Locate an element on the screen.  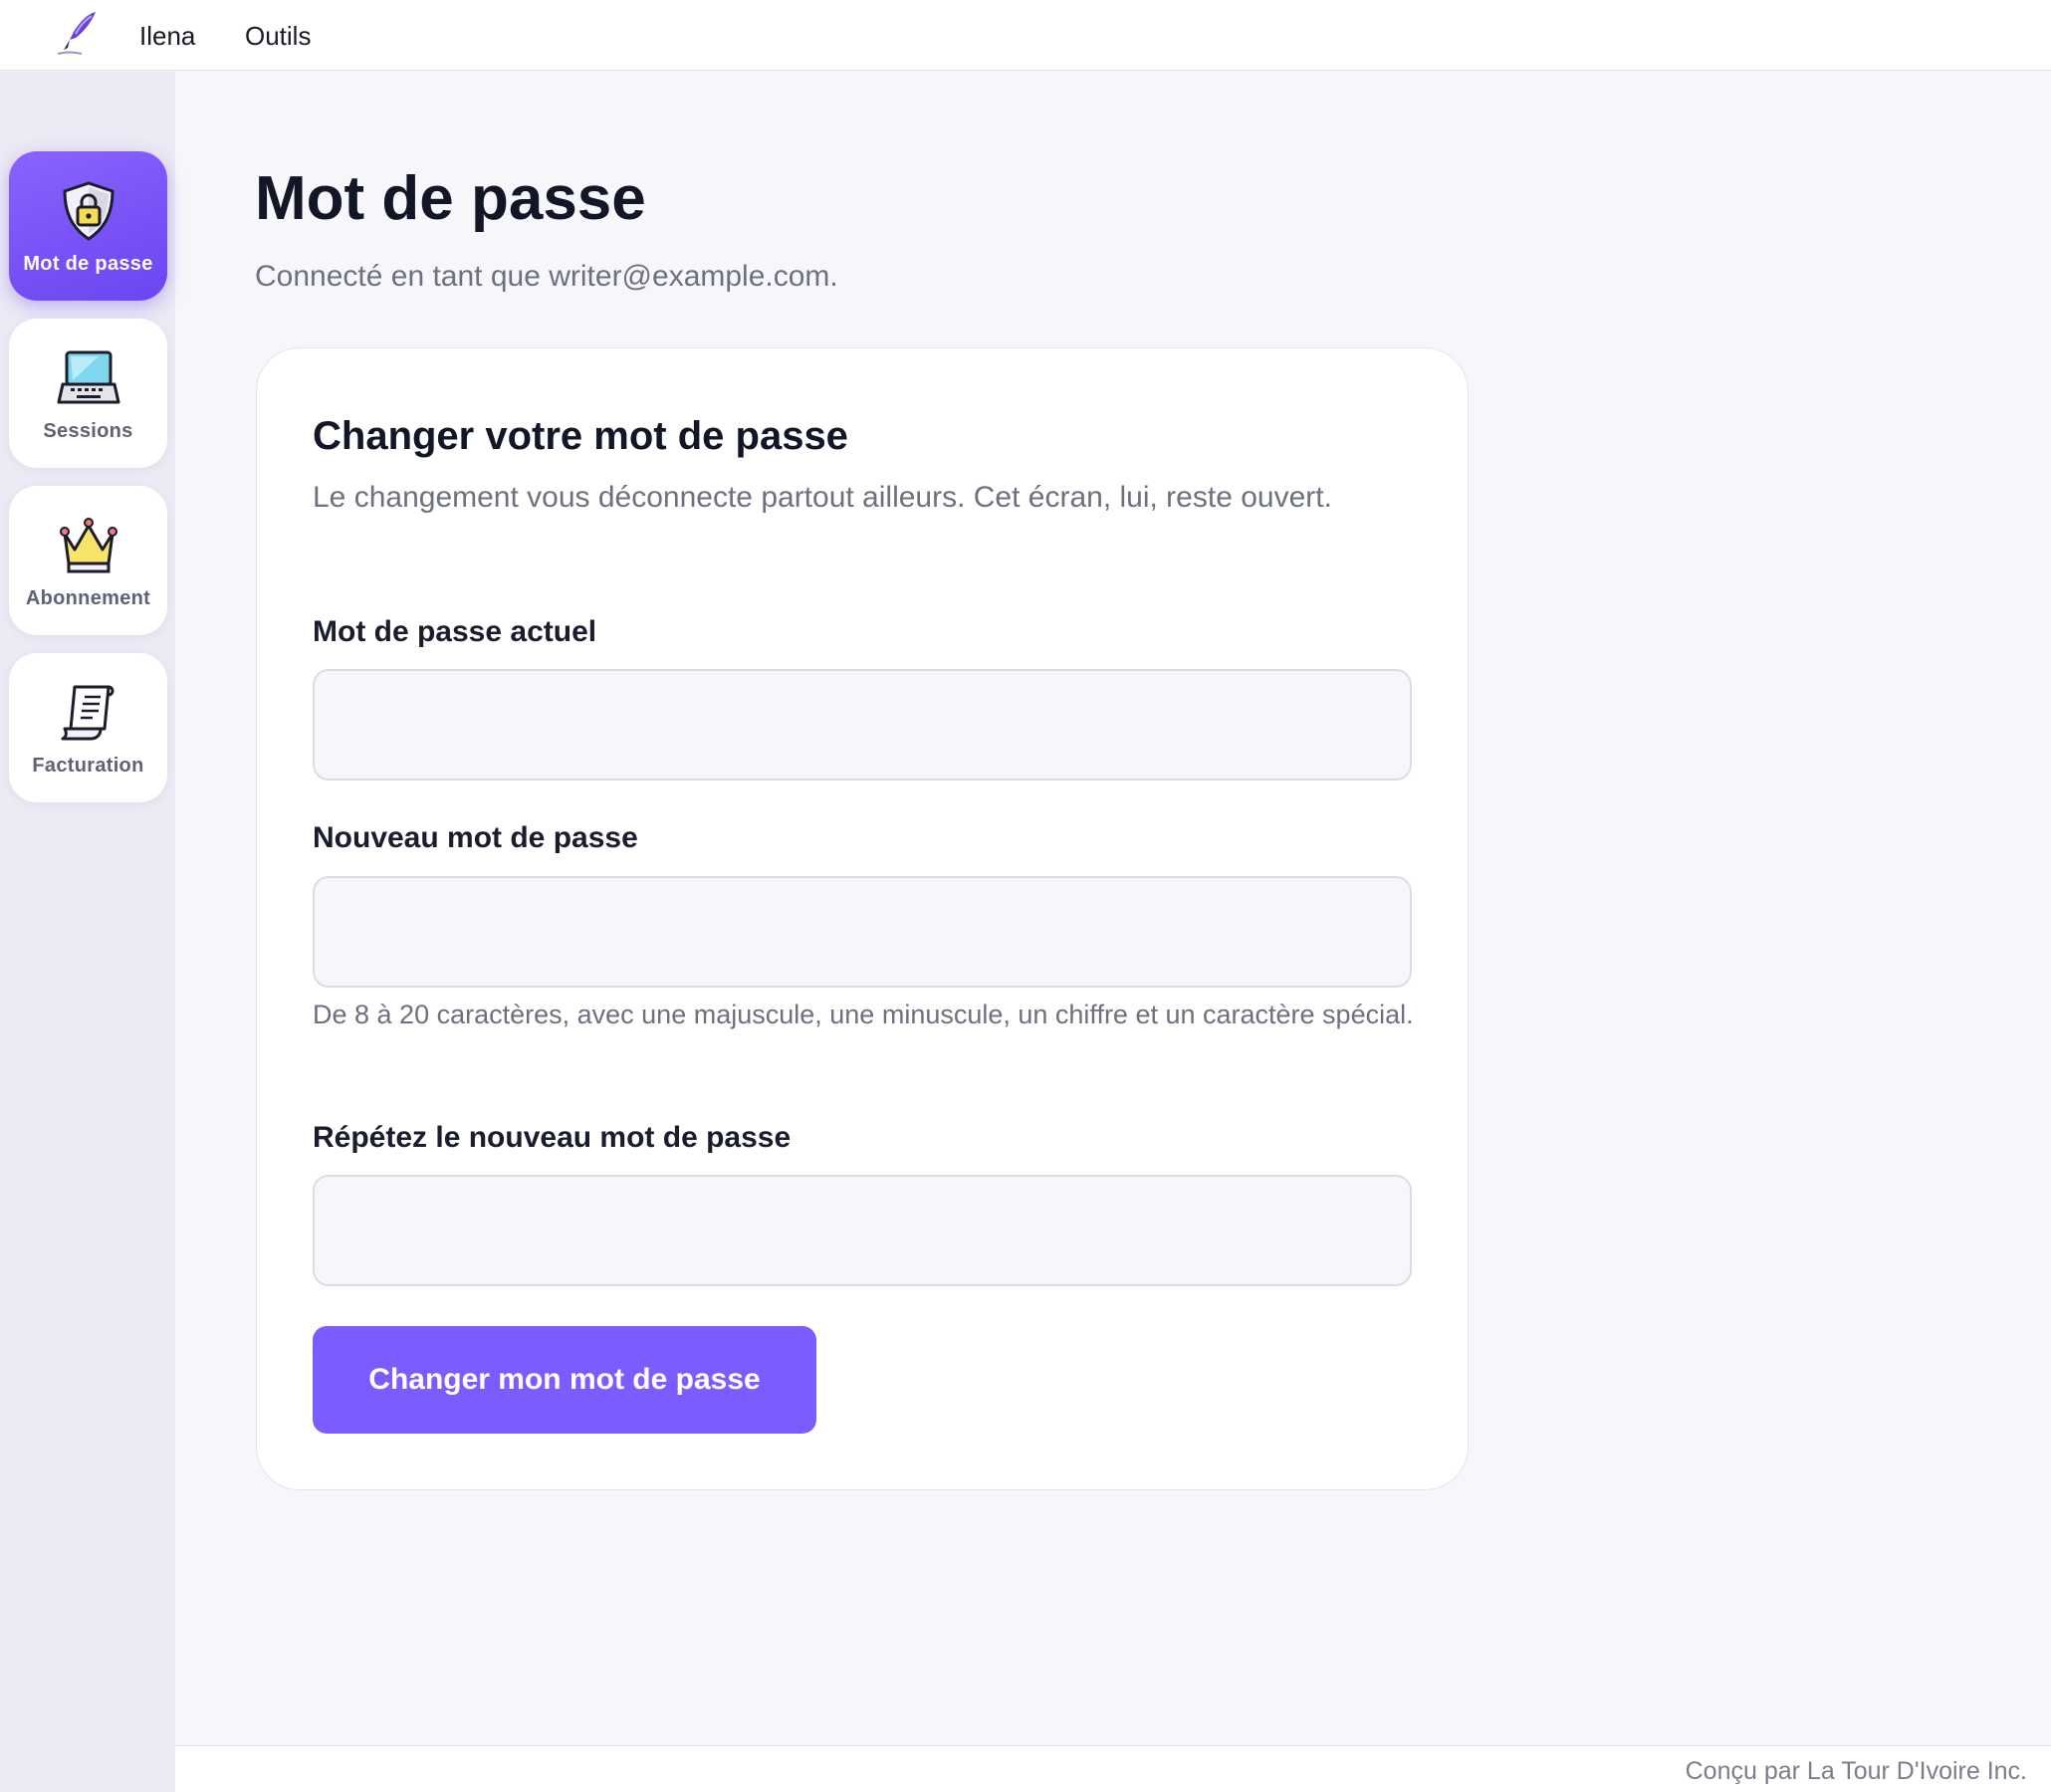
change-password-button: Changer mon mot de passe is located at coordinates (565, 1380).